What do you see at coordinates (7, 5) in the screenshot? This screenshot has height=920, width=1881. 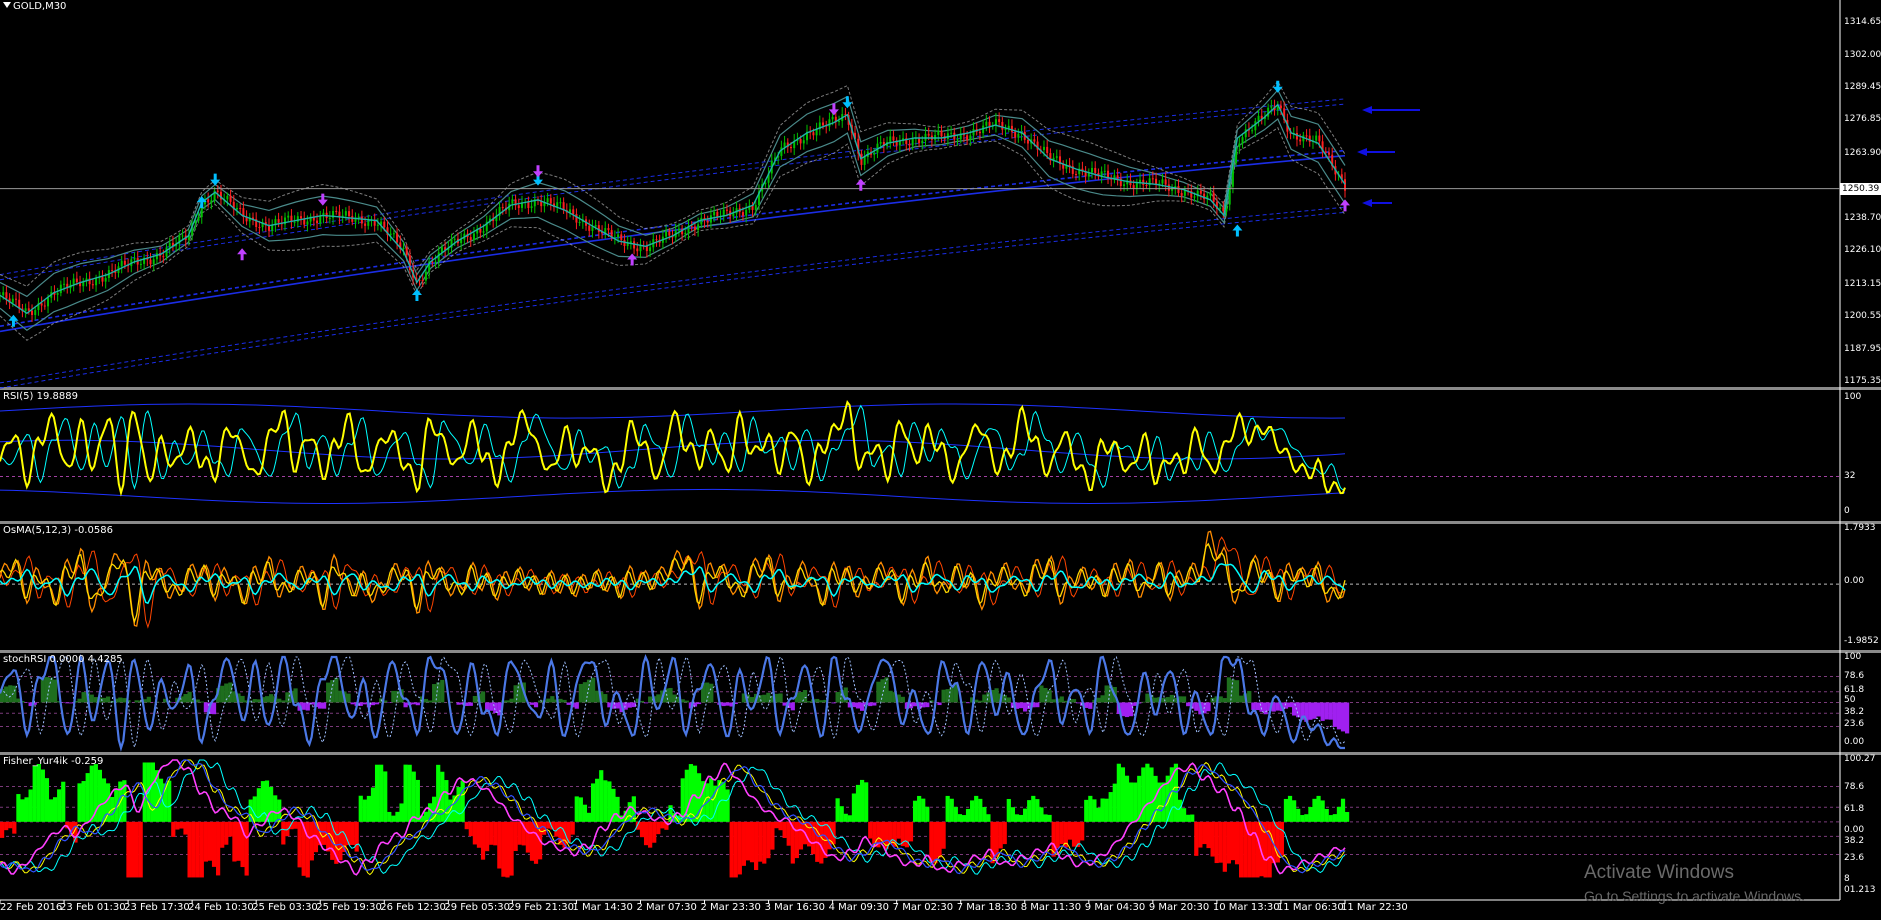 I see `triangle-down-icon` at bounding box center [7, 5].